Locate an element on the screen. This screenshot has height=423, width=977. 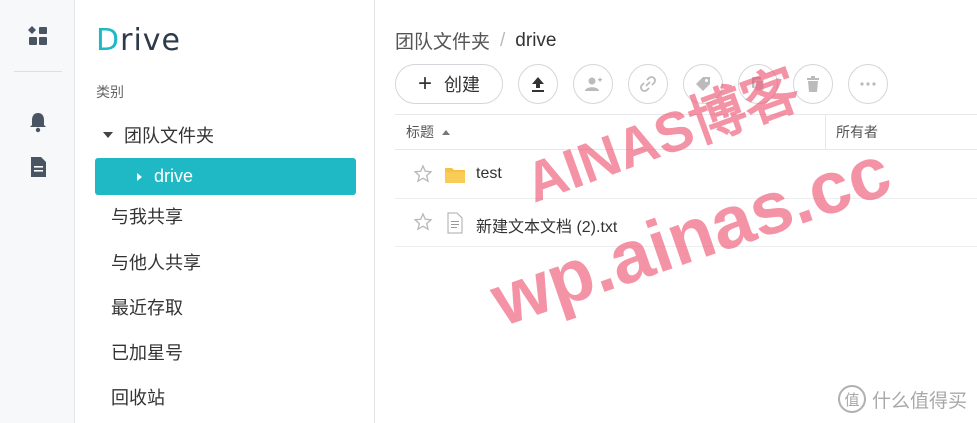
text-file-icon is located at coordinates (455, 223).